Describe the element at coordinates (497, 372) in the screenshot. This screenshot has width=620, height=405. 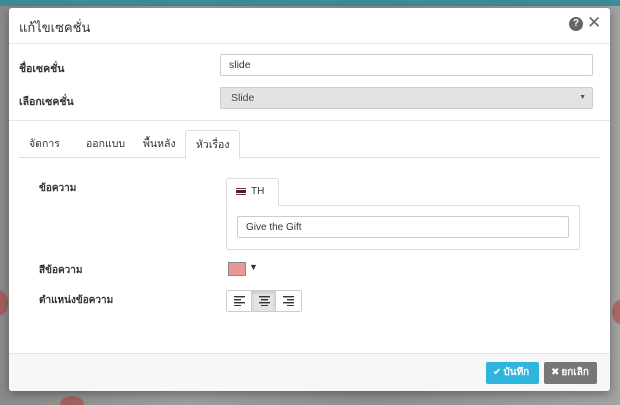
I see `check-icon: ✔` at that location.